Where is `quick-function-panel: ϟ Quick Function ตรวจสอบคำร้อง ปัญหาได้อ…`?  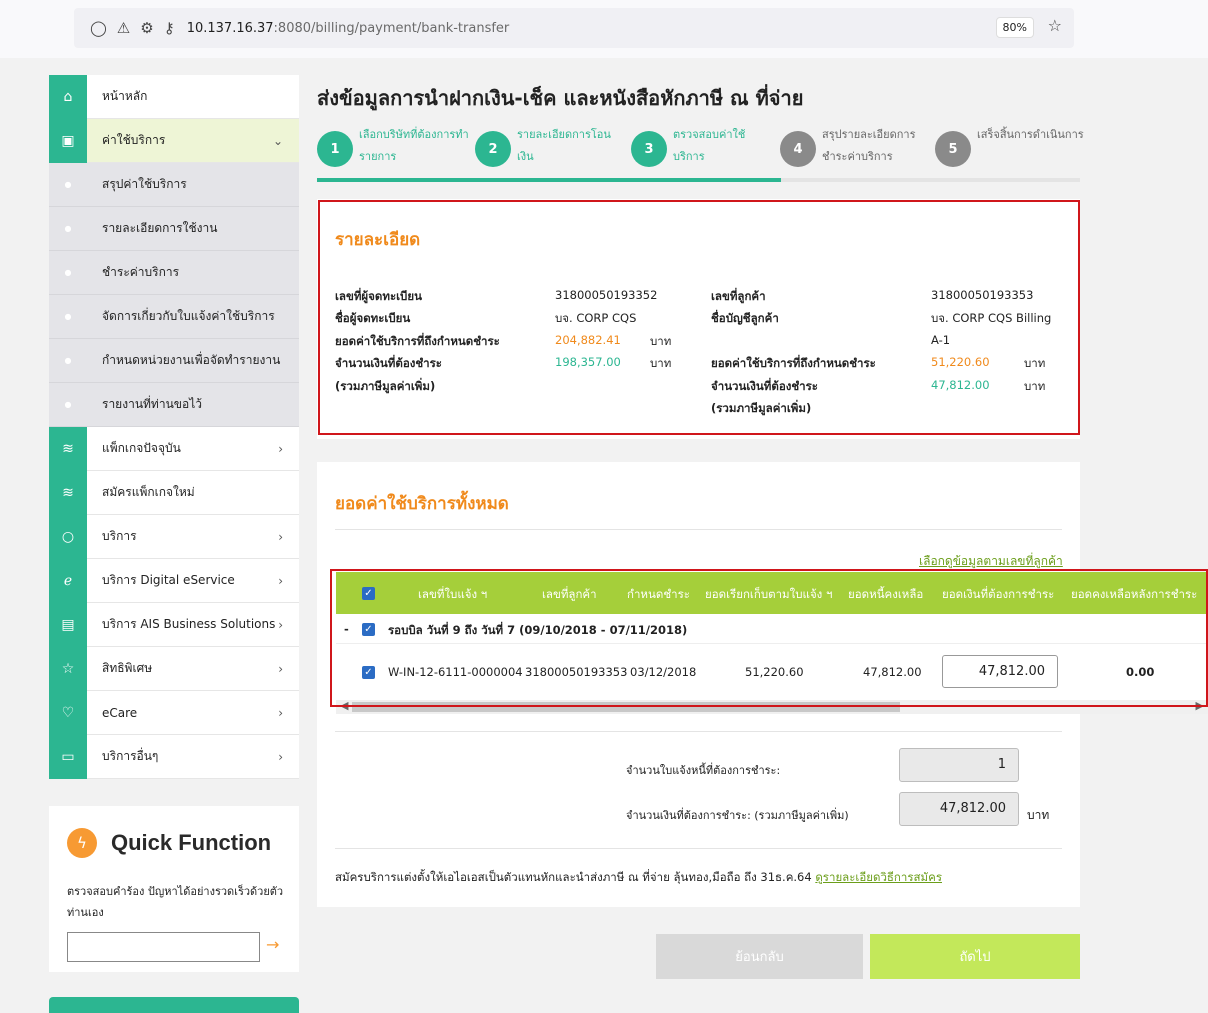
quick-function-panel: ϟ Quick Function ตรวจสอบคำร้อง ปัญหาได้อ… is located at coordinates (174, 889).